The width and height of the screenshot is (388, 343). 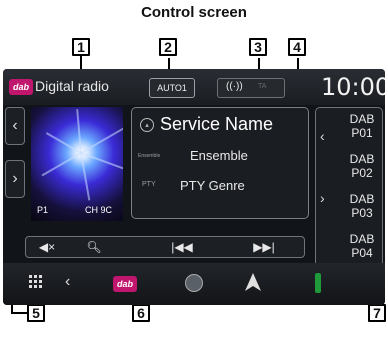 What do you see at coordinates (94, 247) in the screenshot?
I see `search-button: 🔍︎` at bounding box center [94, 247].